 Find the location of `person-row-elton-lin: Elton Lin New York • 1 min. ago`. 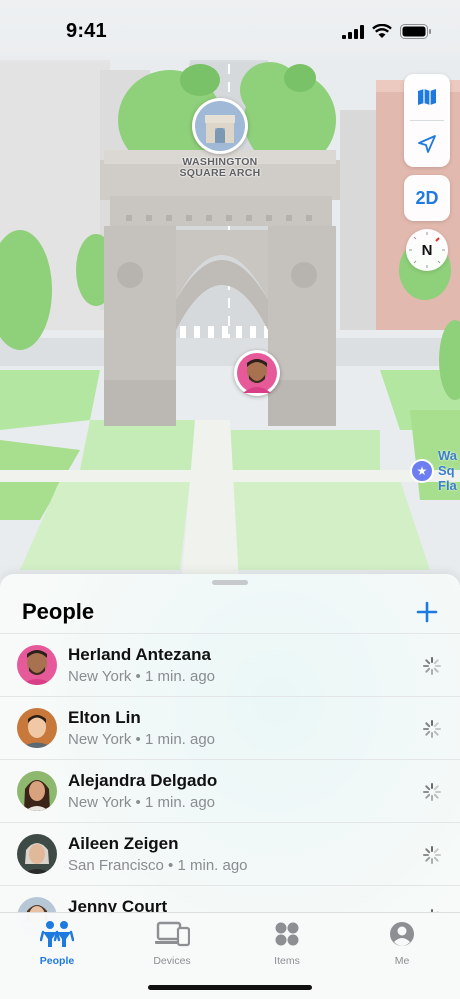

person-row-elton-lin: Elton Lin New York • 1 min. ago is located at coordinates (230, 727).